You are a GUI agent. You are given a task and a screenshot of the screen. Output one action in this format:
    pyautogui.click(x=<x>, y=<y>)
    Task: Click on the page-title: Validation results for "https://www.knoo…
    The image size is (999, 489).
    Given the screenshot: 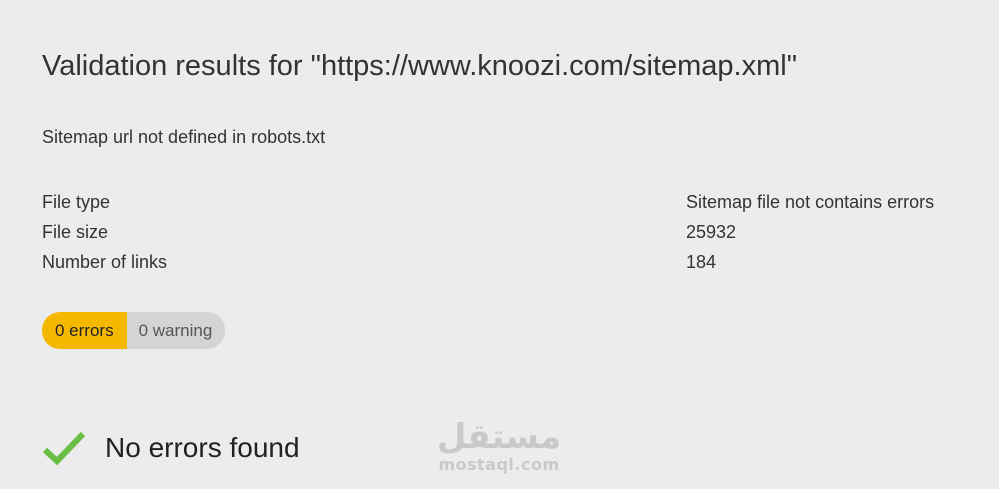 What is the action you would take?
    pyautogui.click(x=419, y=66)
    